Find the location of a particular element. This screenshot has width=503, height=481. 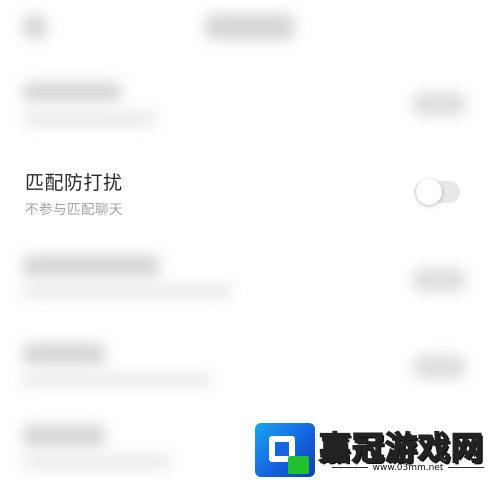

setting-row-5-subtitle is located at coordinates (97, 462).